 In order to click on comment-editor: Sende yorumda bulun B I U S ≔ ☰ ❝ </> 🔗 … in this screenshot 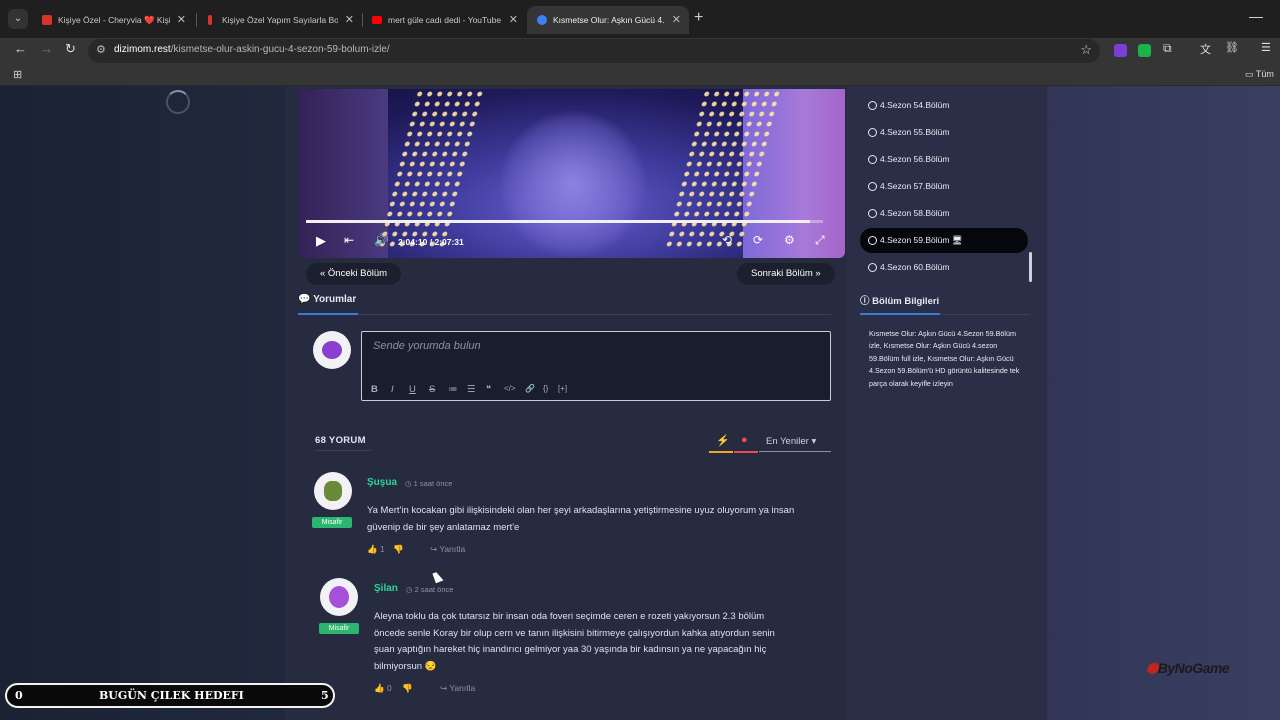, I will do `click(596, 366)`.